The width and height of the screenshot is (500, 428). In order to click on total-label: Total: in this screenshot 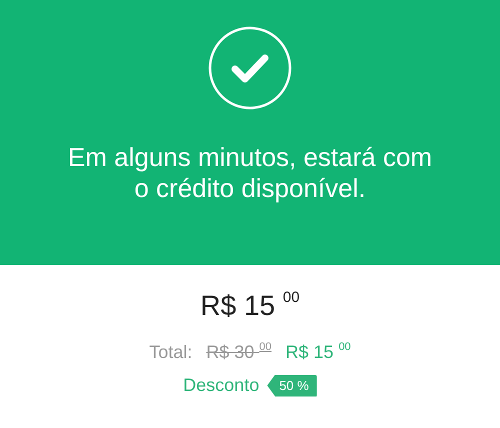, I will do `click(170, 352)`.